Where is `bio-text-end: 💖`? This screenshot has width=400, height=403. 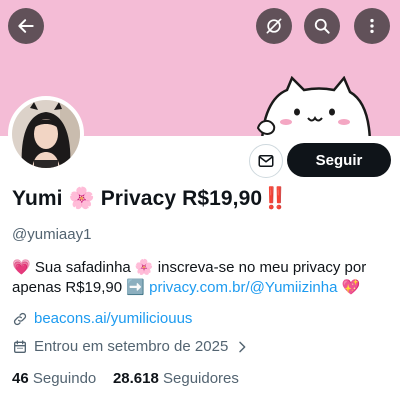
bio-text-end: 💖 is located at coordinates (349, 287).